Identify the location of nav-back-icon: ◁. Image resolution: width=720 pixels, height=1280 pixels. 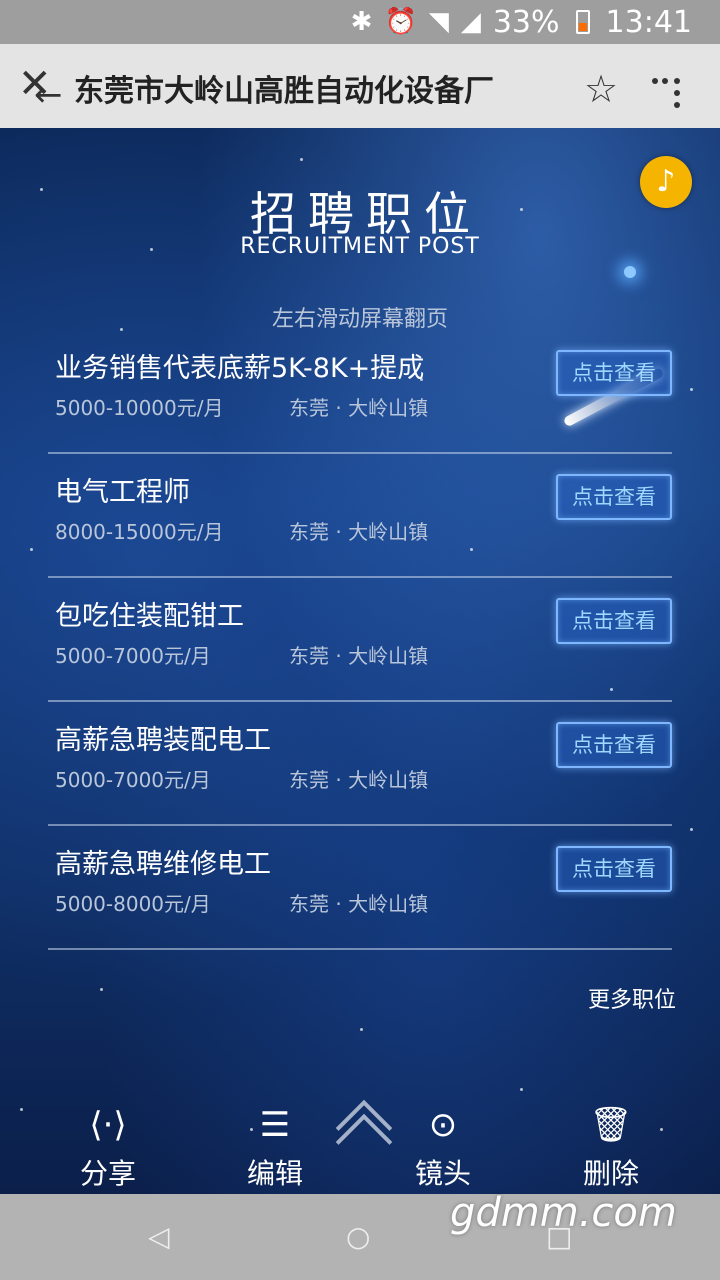
(159, 1236).